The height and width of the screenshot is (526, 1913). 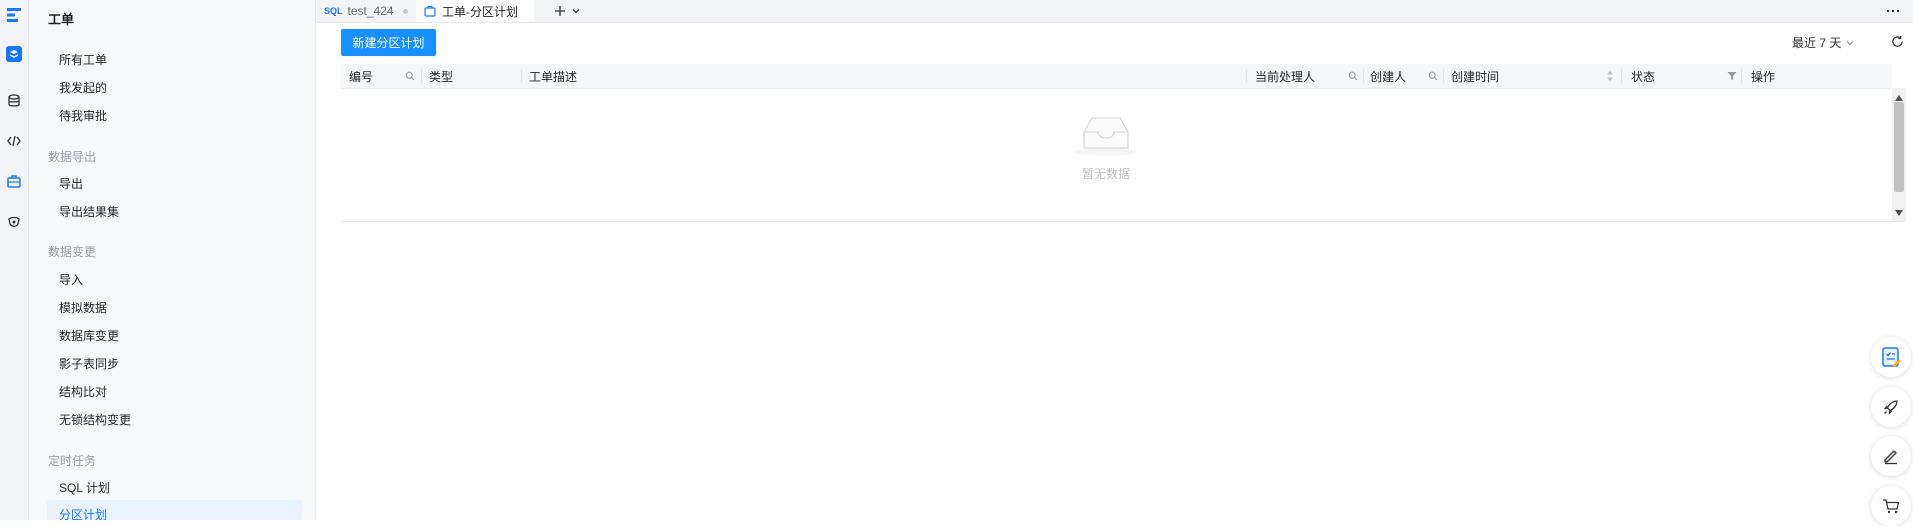 What do you see at coordinates (72, 461) in the screenshot?
I see `sidebar-group-scheduled: 定时任务` at bounding box center [72, 461].